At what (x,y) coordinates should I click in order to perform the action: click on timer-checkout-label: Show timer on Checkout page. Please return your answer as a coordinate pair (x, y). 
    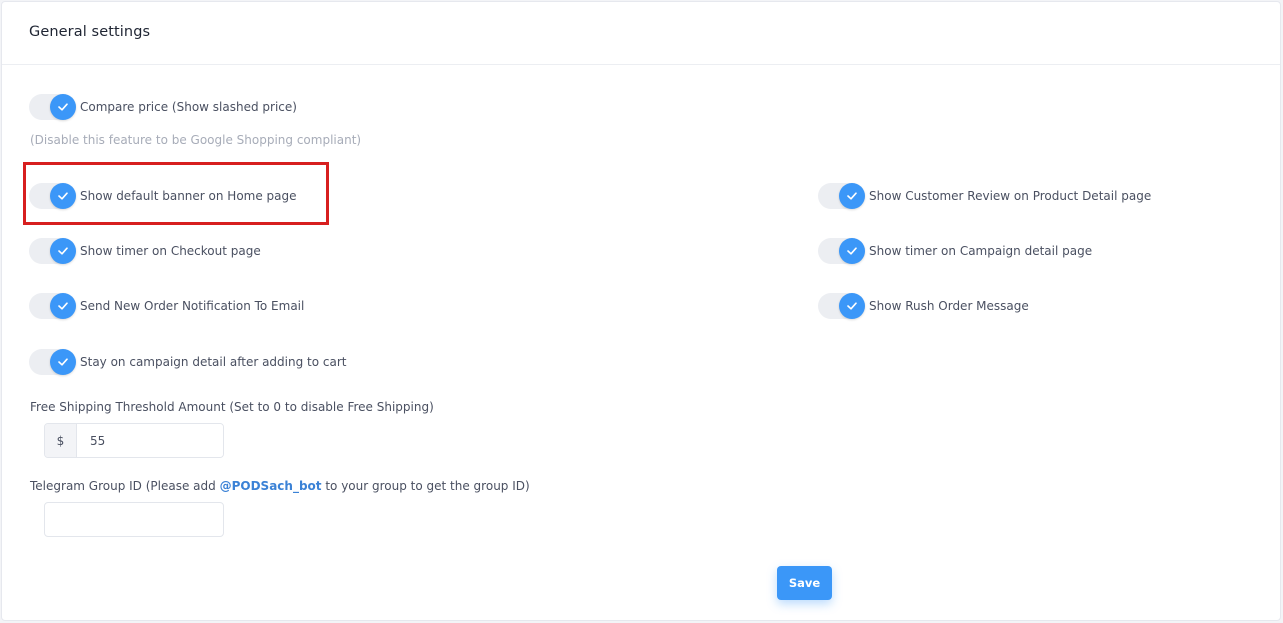
    Looking at the image, I should click on (170, 251).